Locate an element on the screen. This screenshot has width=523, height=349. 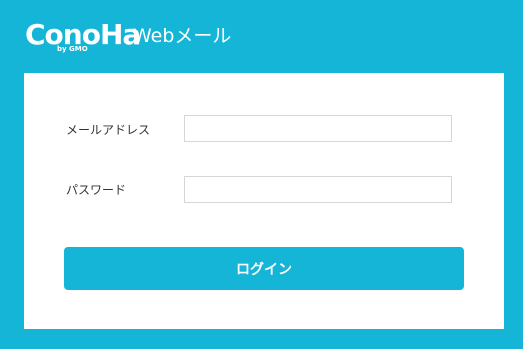
email-field is located at coordinates (318, 128).